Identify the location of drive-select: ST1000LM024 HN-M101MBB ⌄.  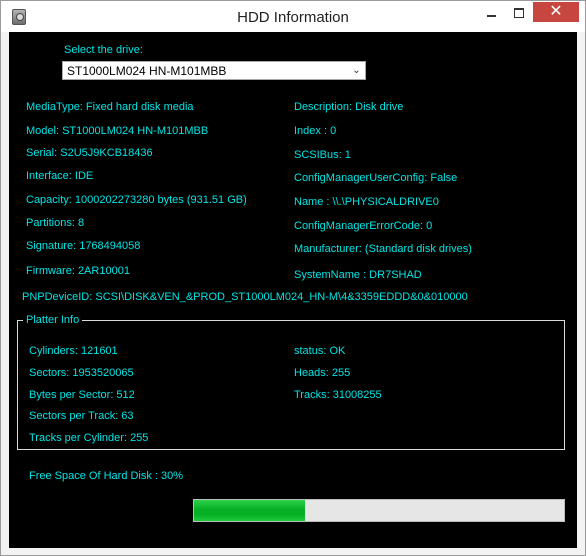
(214, 70).